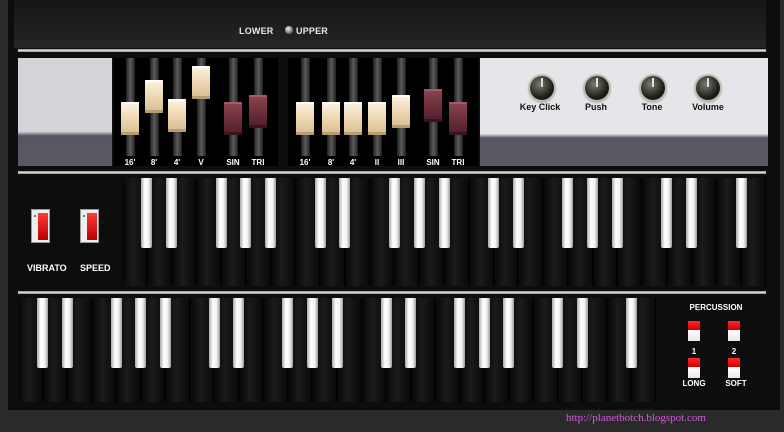 The width and height of the screenshot is (784, 432). I want to click on key-click-knob, so click(542, 88).